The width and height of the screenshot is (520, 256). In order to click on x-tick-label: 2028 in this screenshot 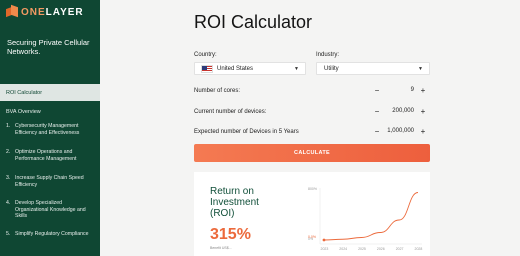, I will do `click(419, 249)`.